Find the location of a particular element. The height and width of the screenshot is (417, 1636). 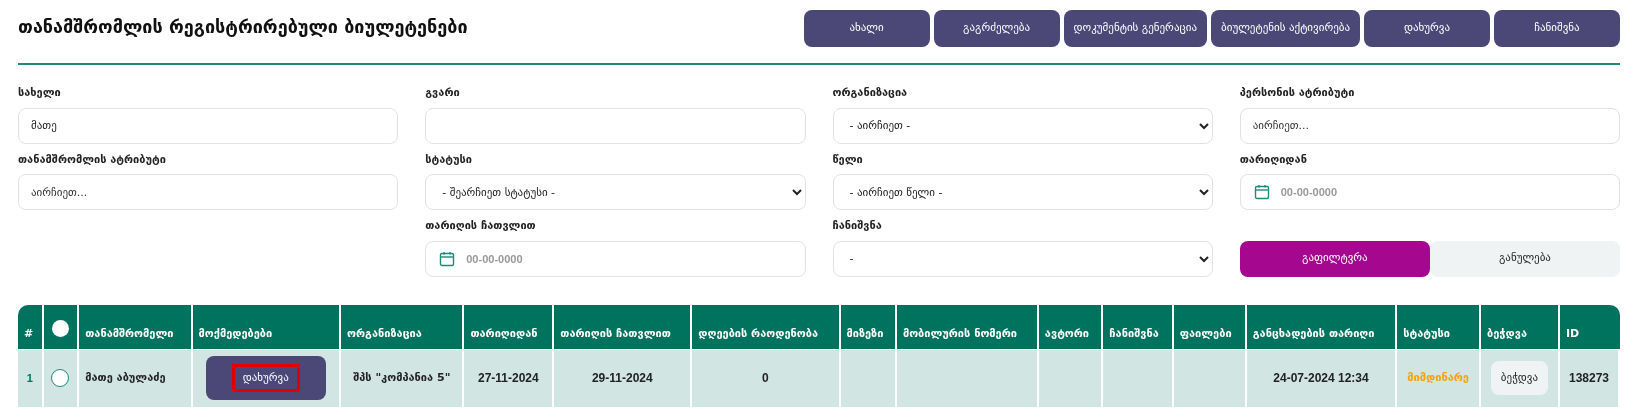

table-cell: 27-11-2024 is located at coordinates (509, 377).